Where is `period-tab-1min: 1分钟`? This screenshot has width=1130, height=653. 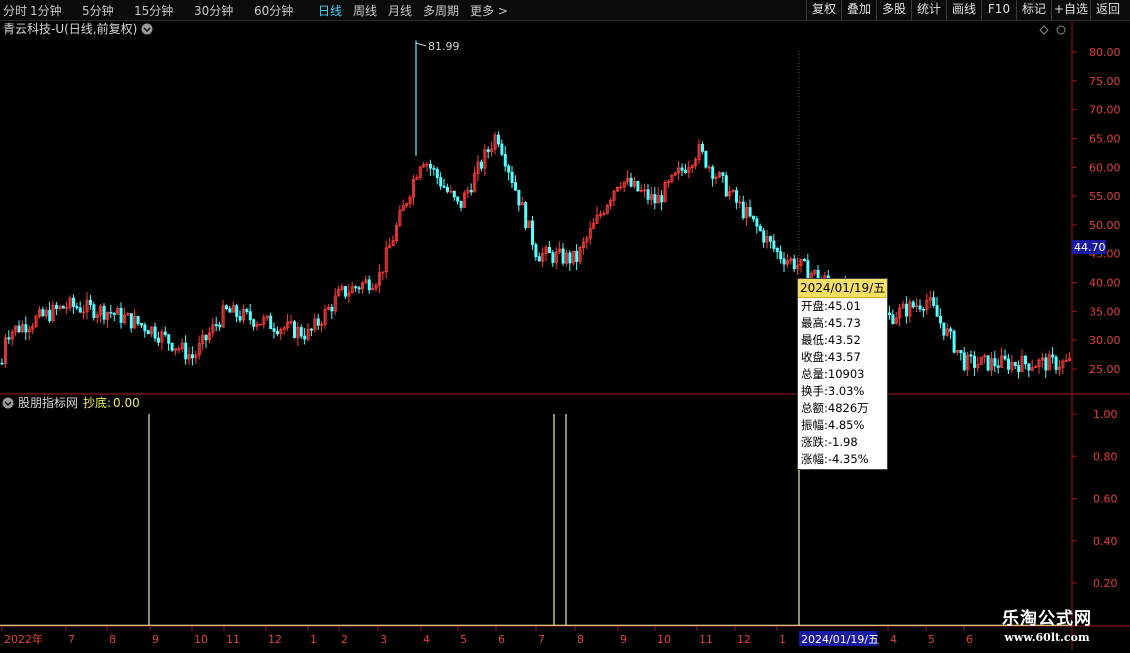 period-tab-1min: 1分钟 is located at coordinates (46, 10).